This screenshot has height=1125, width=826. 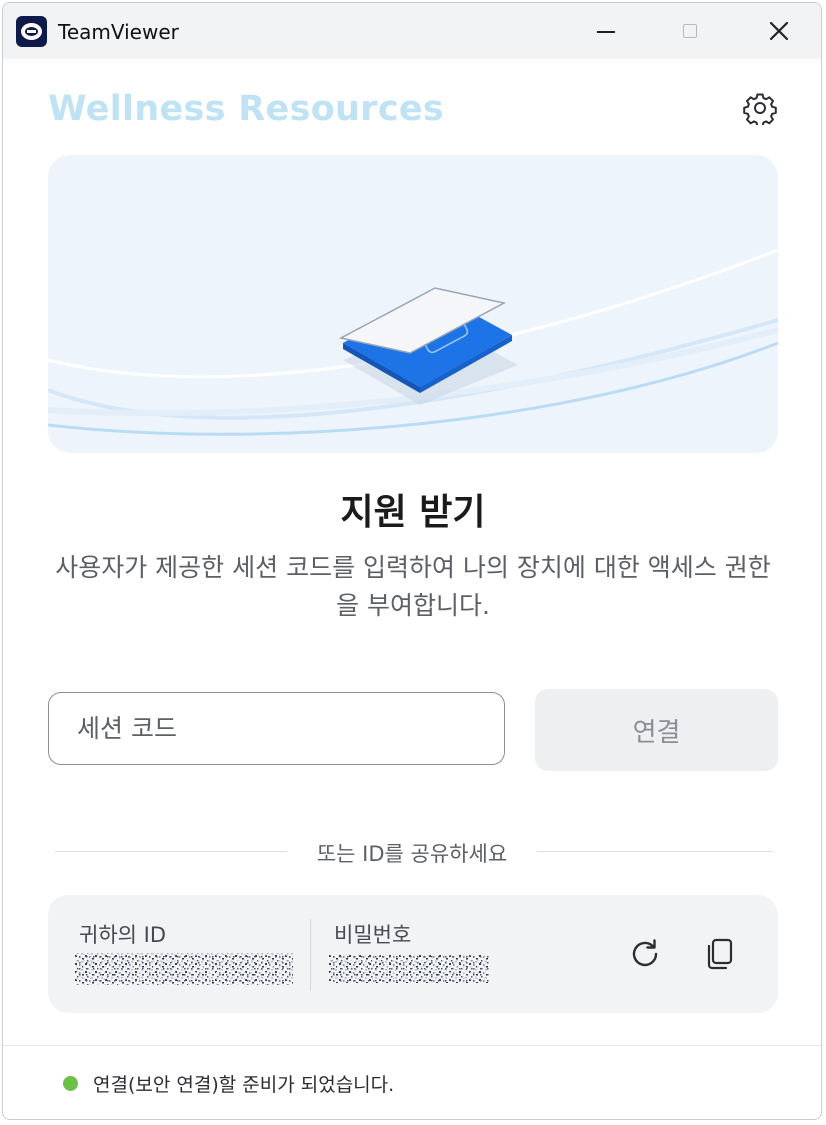 I want to click on id-password-separator, so click(x=310, y=955).